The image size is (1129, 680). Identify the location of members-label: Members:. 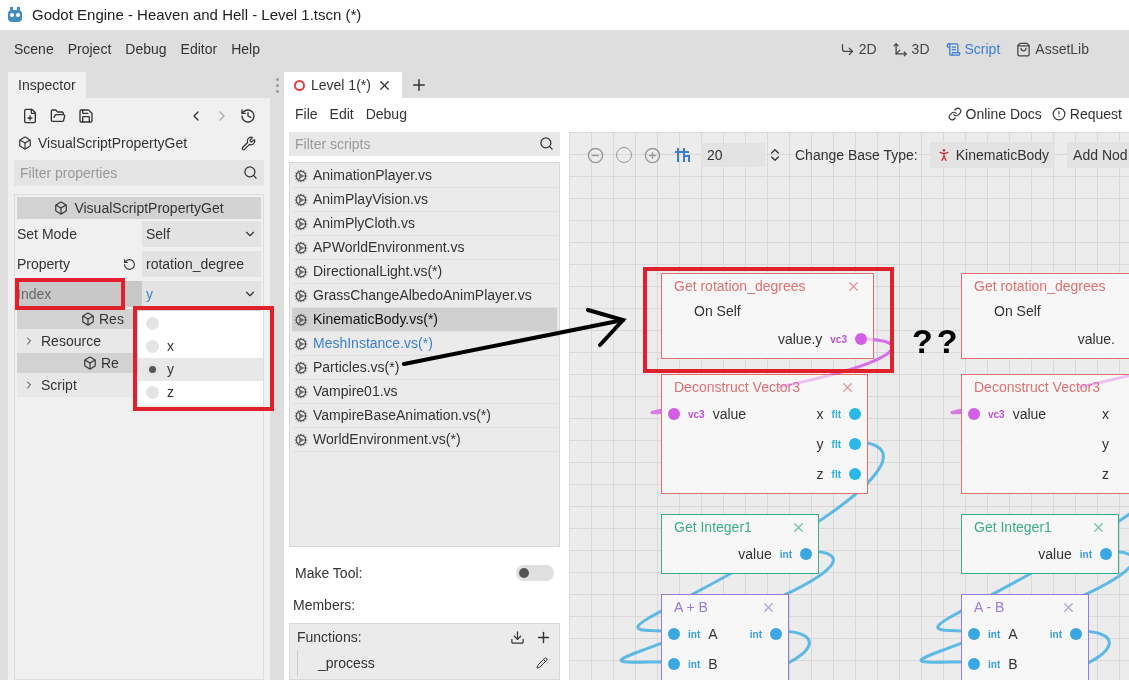
(324, 605).